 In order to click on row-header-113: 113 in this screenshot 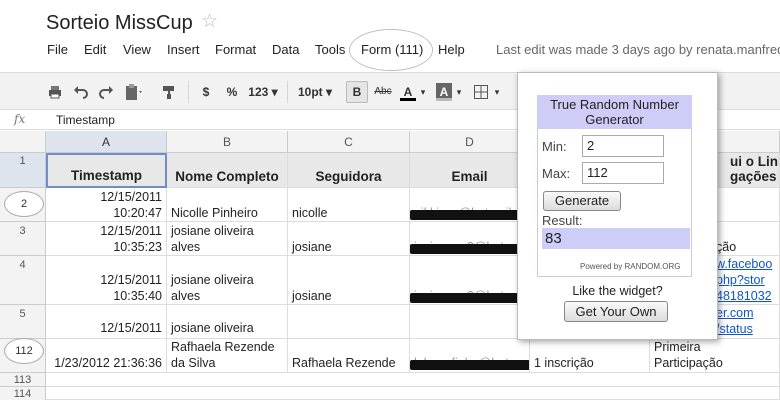, I will do `click(23, 380)`.